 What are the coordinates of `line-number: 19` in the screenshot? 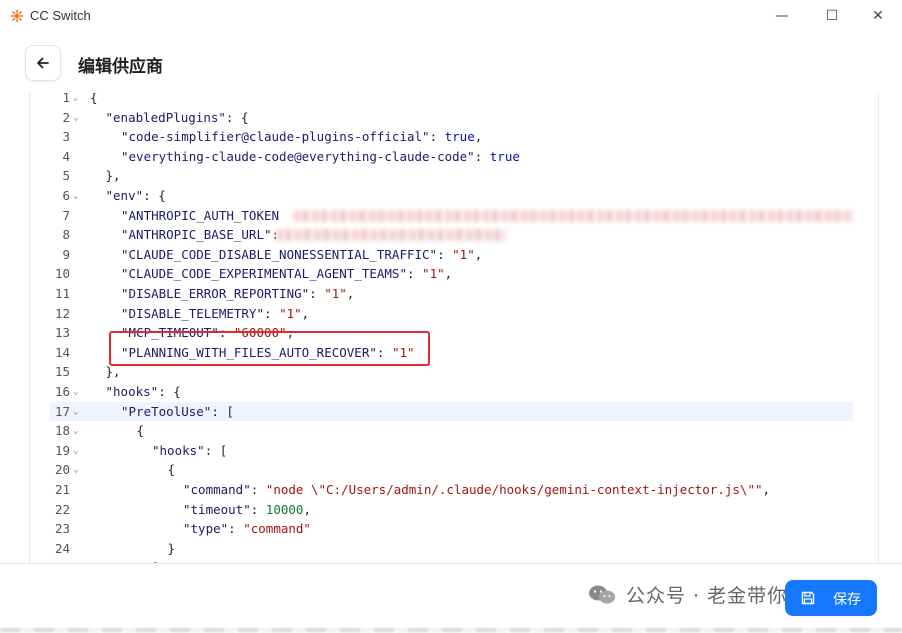 It's located at (62, 450).